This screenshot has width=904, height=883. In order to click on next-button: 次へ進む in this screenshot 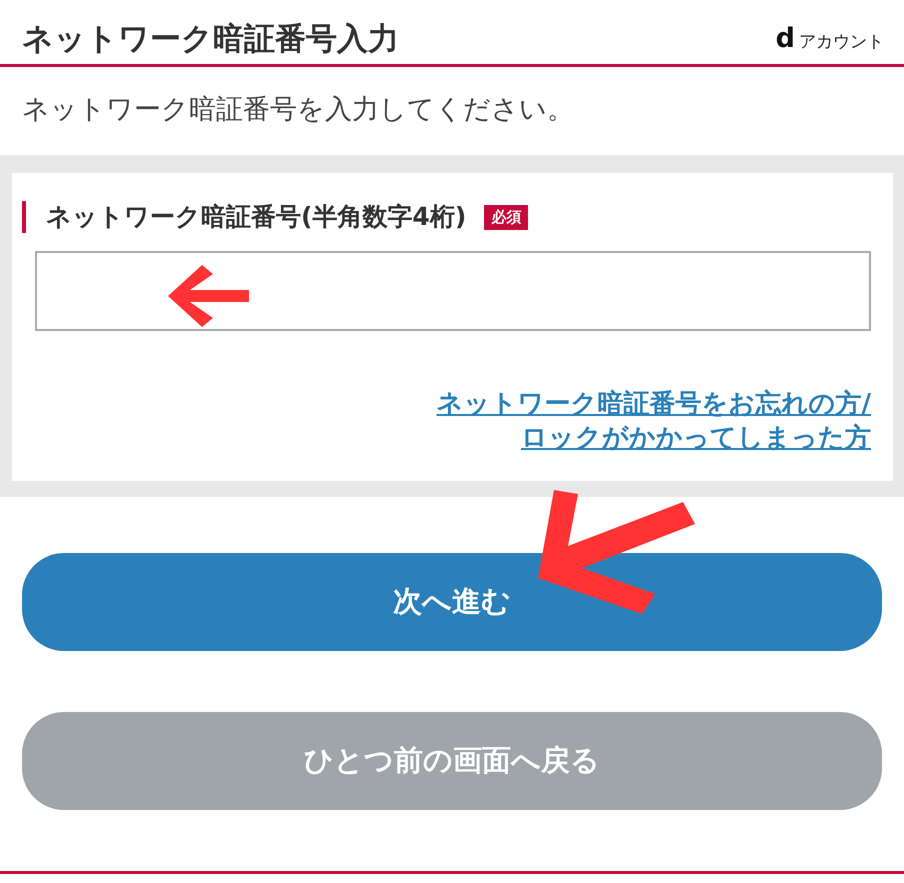, I will do `click(452, 602)`.